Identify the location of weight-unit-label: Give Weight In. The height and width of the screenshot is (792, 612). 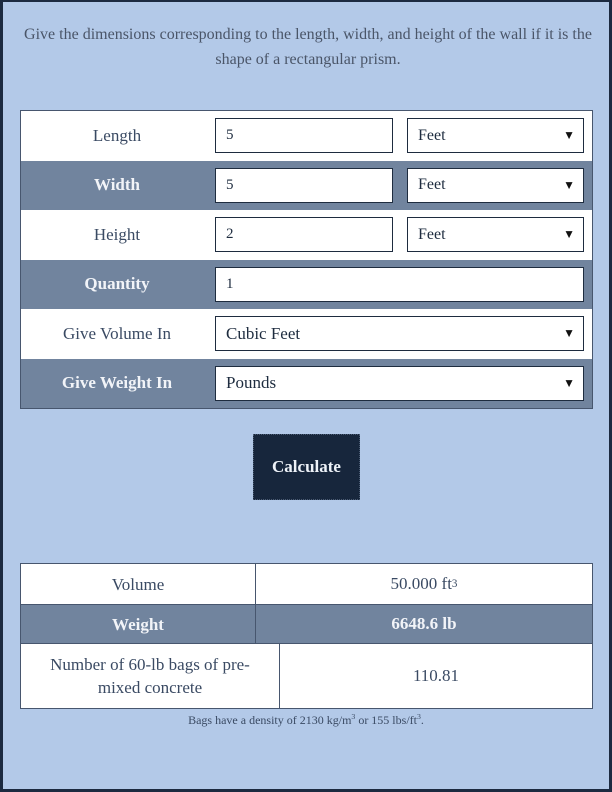
(117, 383).